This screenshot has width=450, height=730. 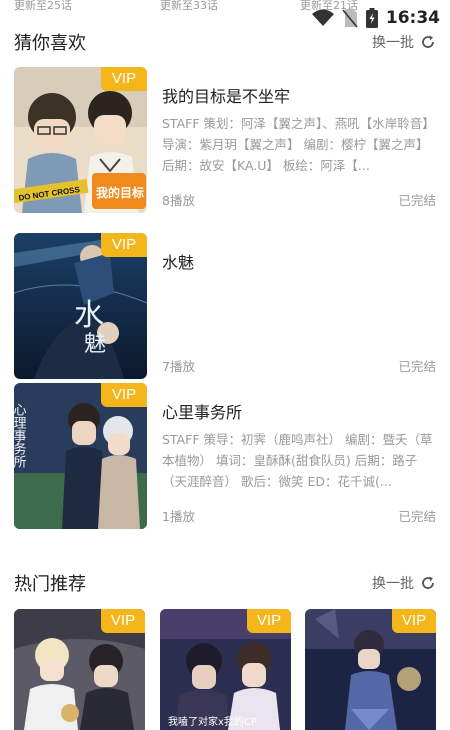 What do you see at coordinates (322, 17) in the screenshot?
I see `wifi-icon` at bounding box center [322, 17].